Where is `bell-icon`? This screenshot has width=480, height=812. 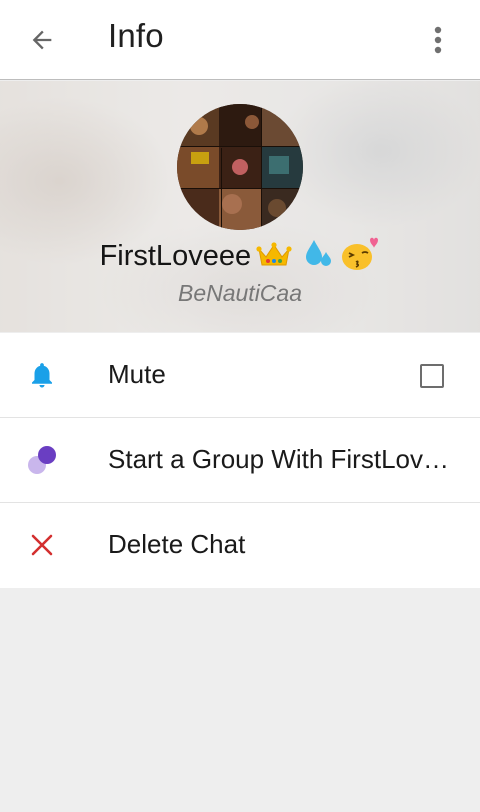
bell-icon is located at coordinates (42, 375).